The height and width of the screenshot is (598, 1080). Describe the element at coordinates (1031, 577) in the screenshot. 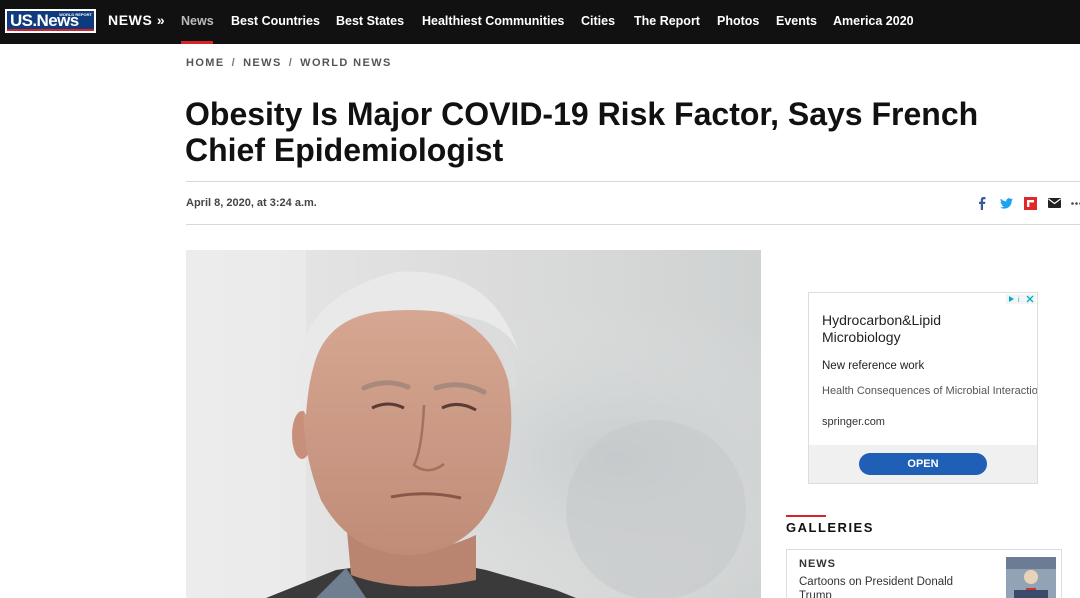

I see `gallery-card-thumbnail` at that location.